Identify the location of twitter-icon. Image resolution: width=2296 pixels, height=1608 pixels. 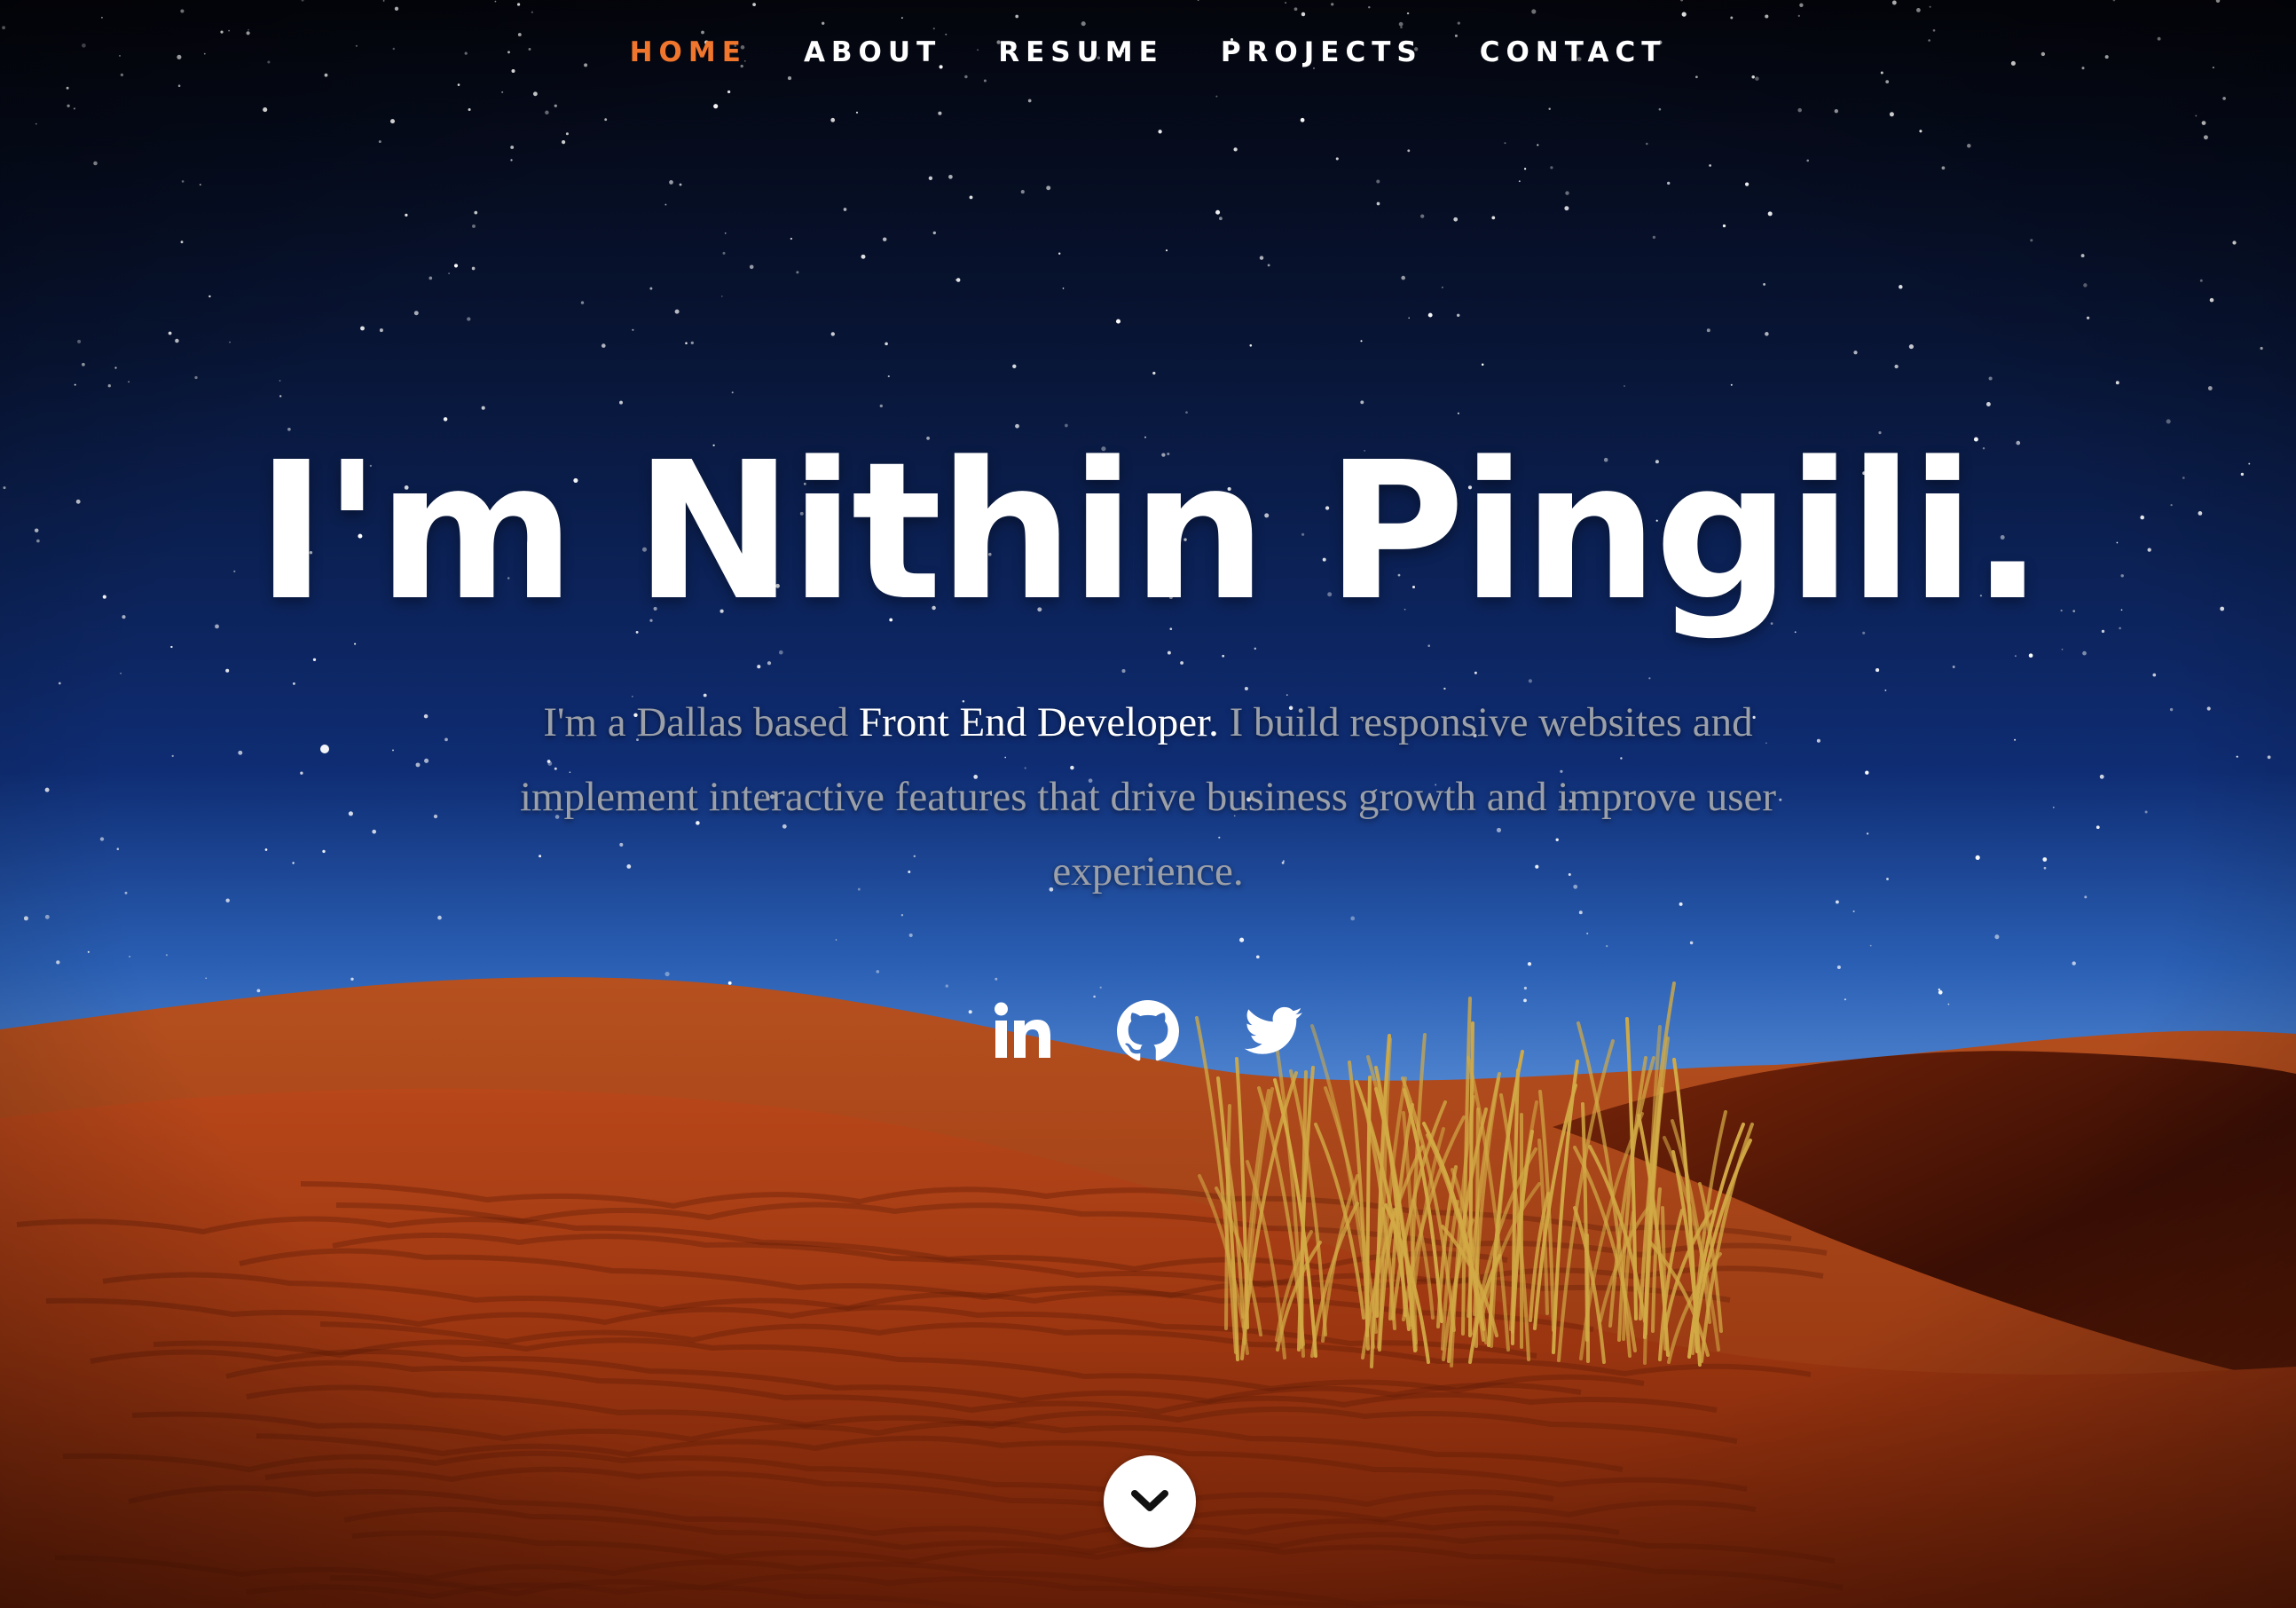
(1273, 1030).